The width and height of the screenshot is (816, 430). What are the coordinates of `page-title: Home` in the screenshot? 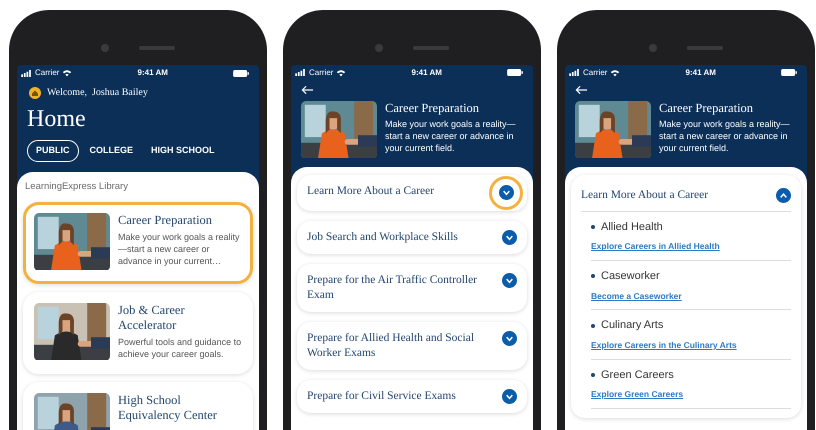 It's located at (56, 119).